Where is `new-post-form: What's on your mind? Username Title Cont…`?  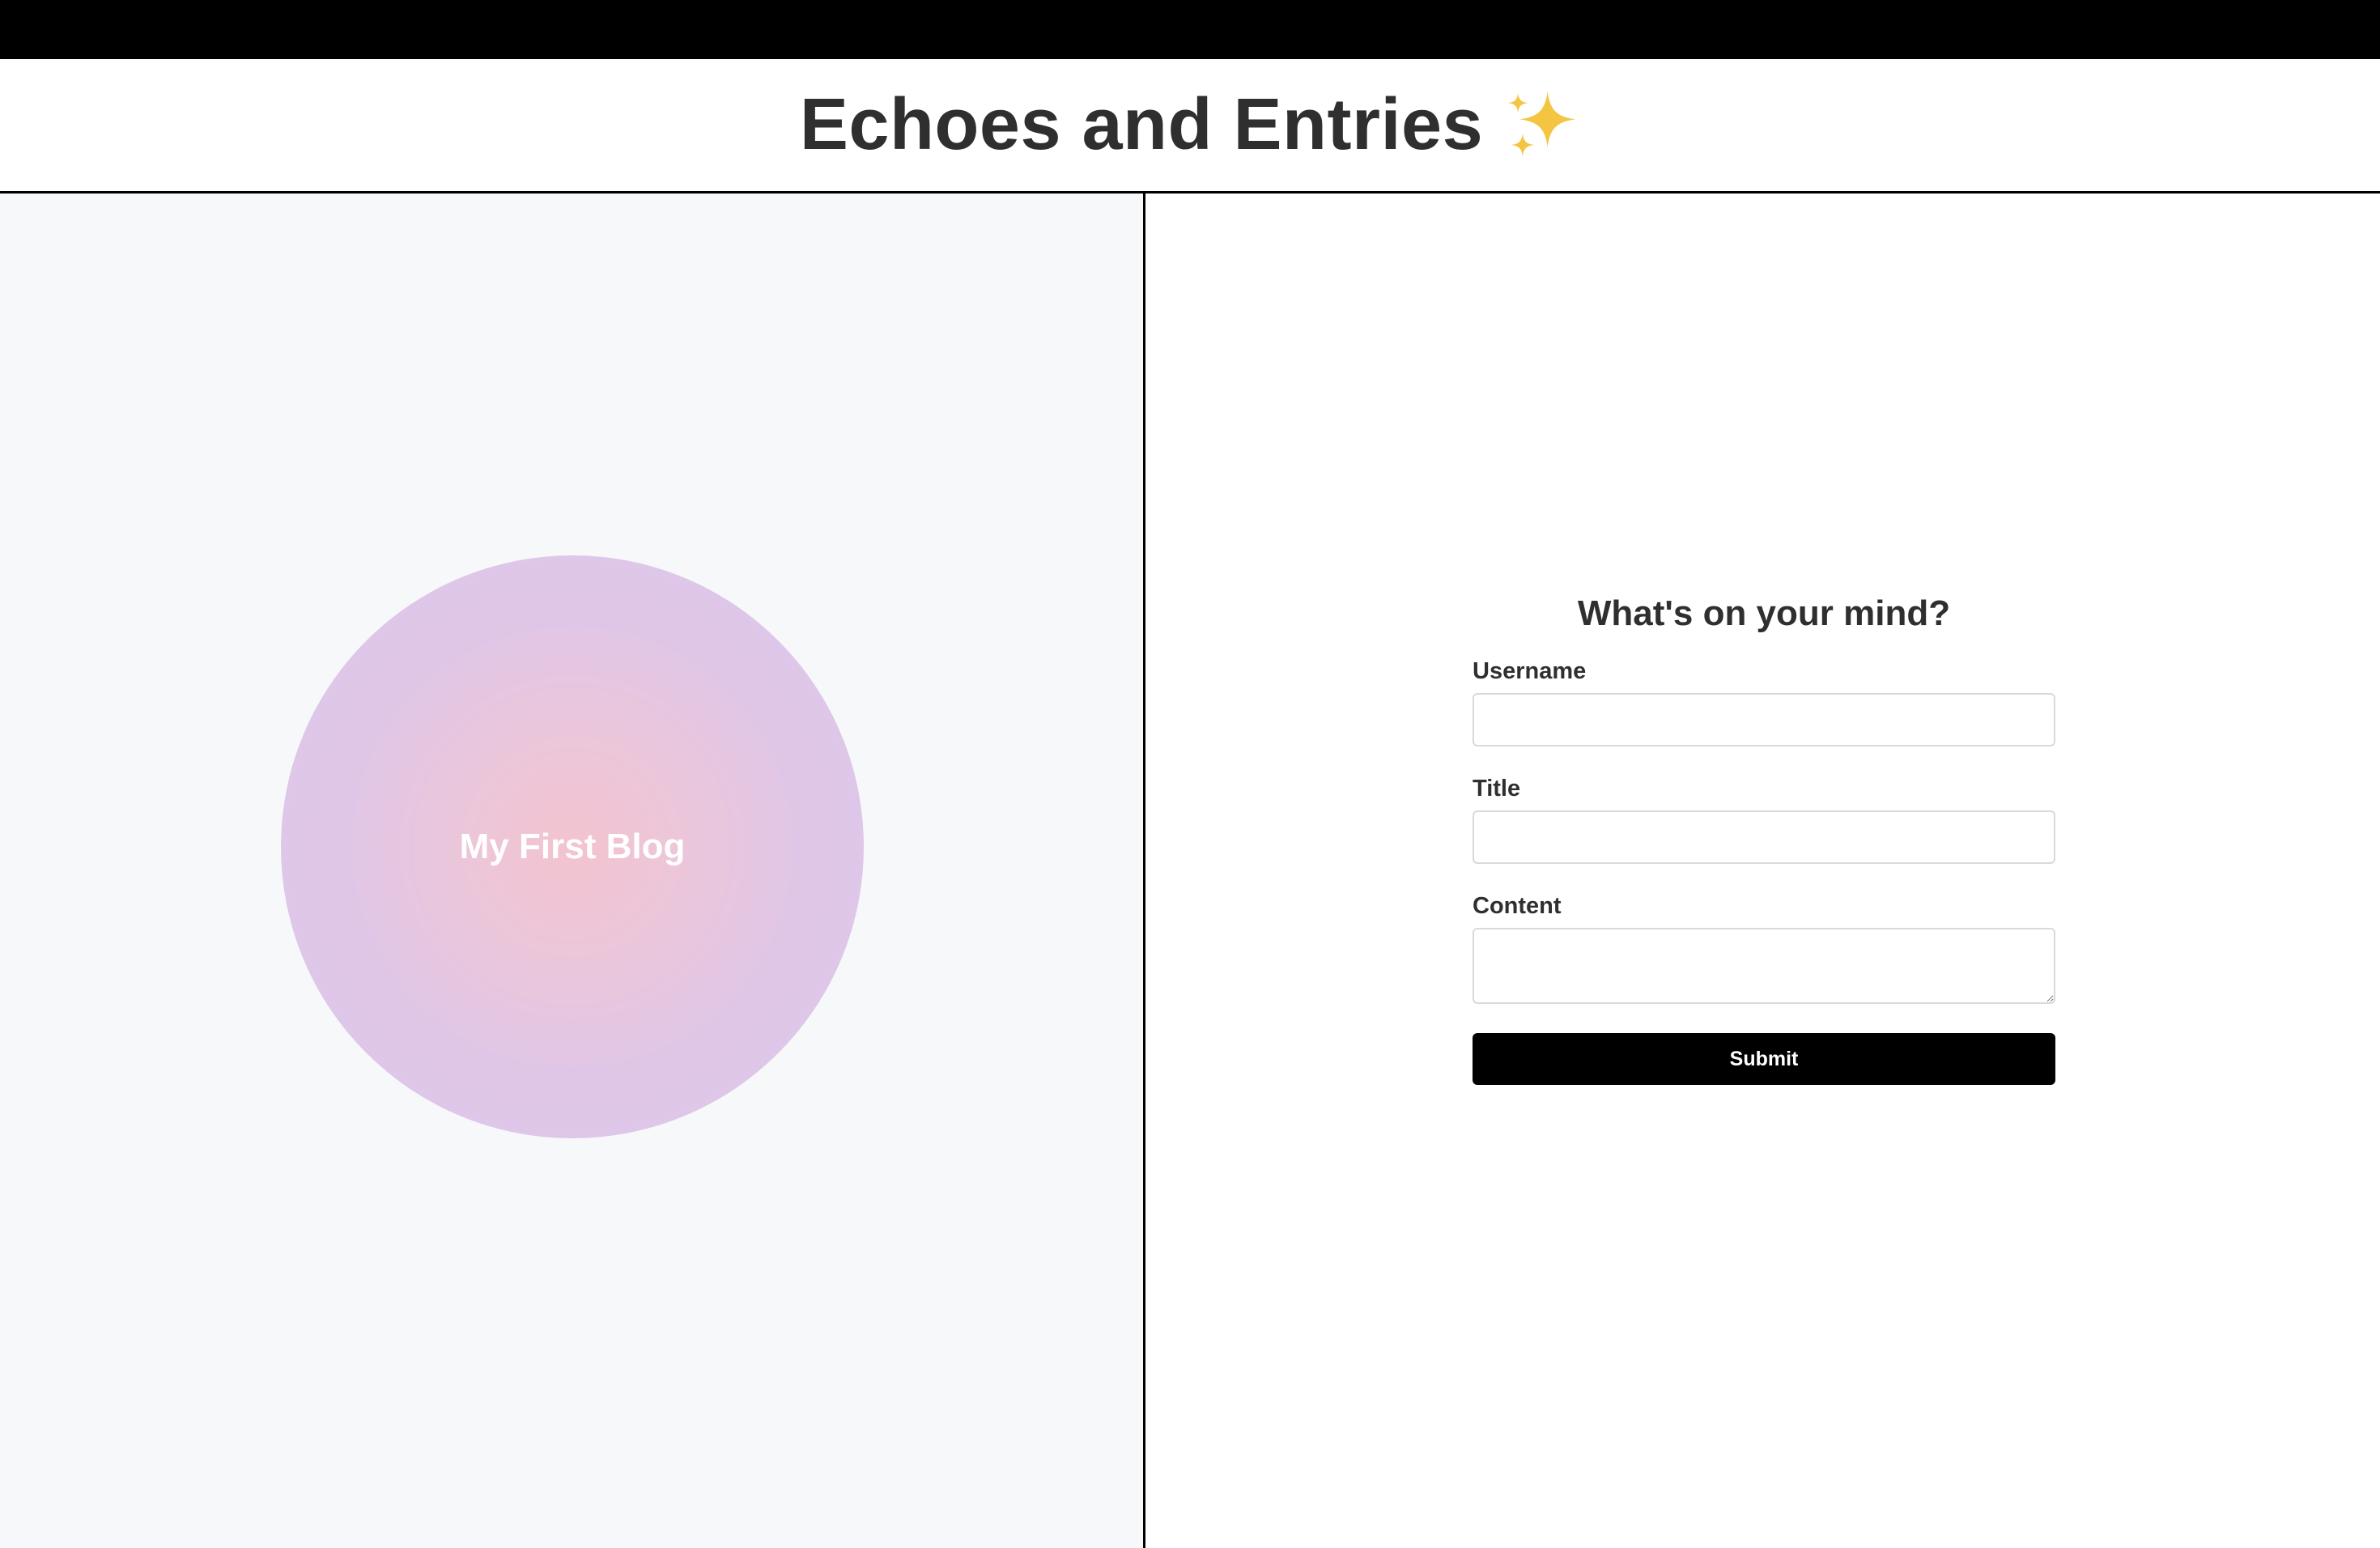 new-post-form: What's on your mind? Username Title Cont… is located at coordinates (1764, 839).